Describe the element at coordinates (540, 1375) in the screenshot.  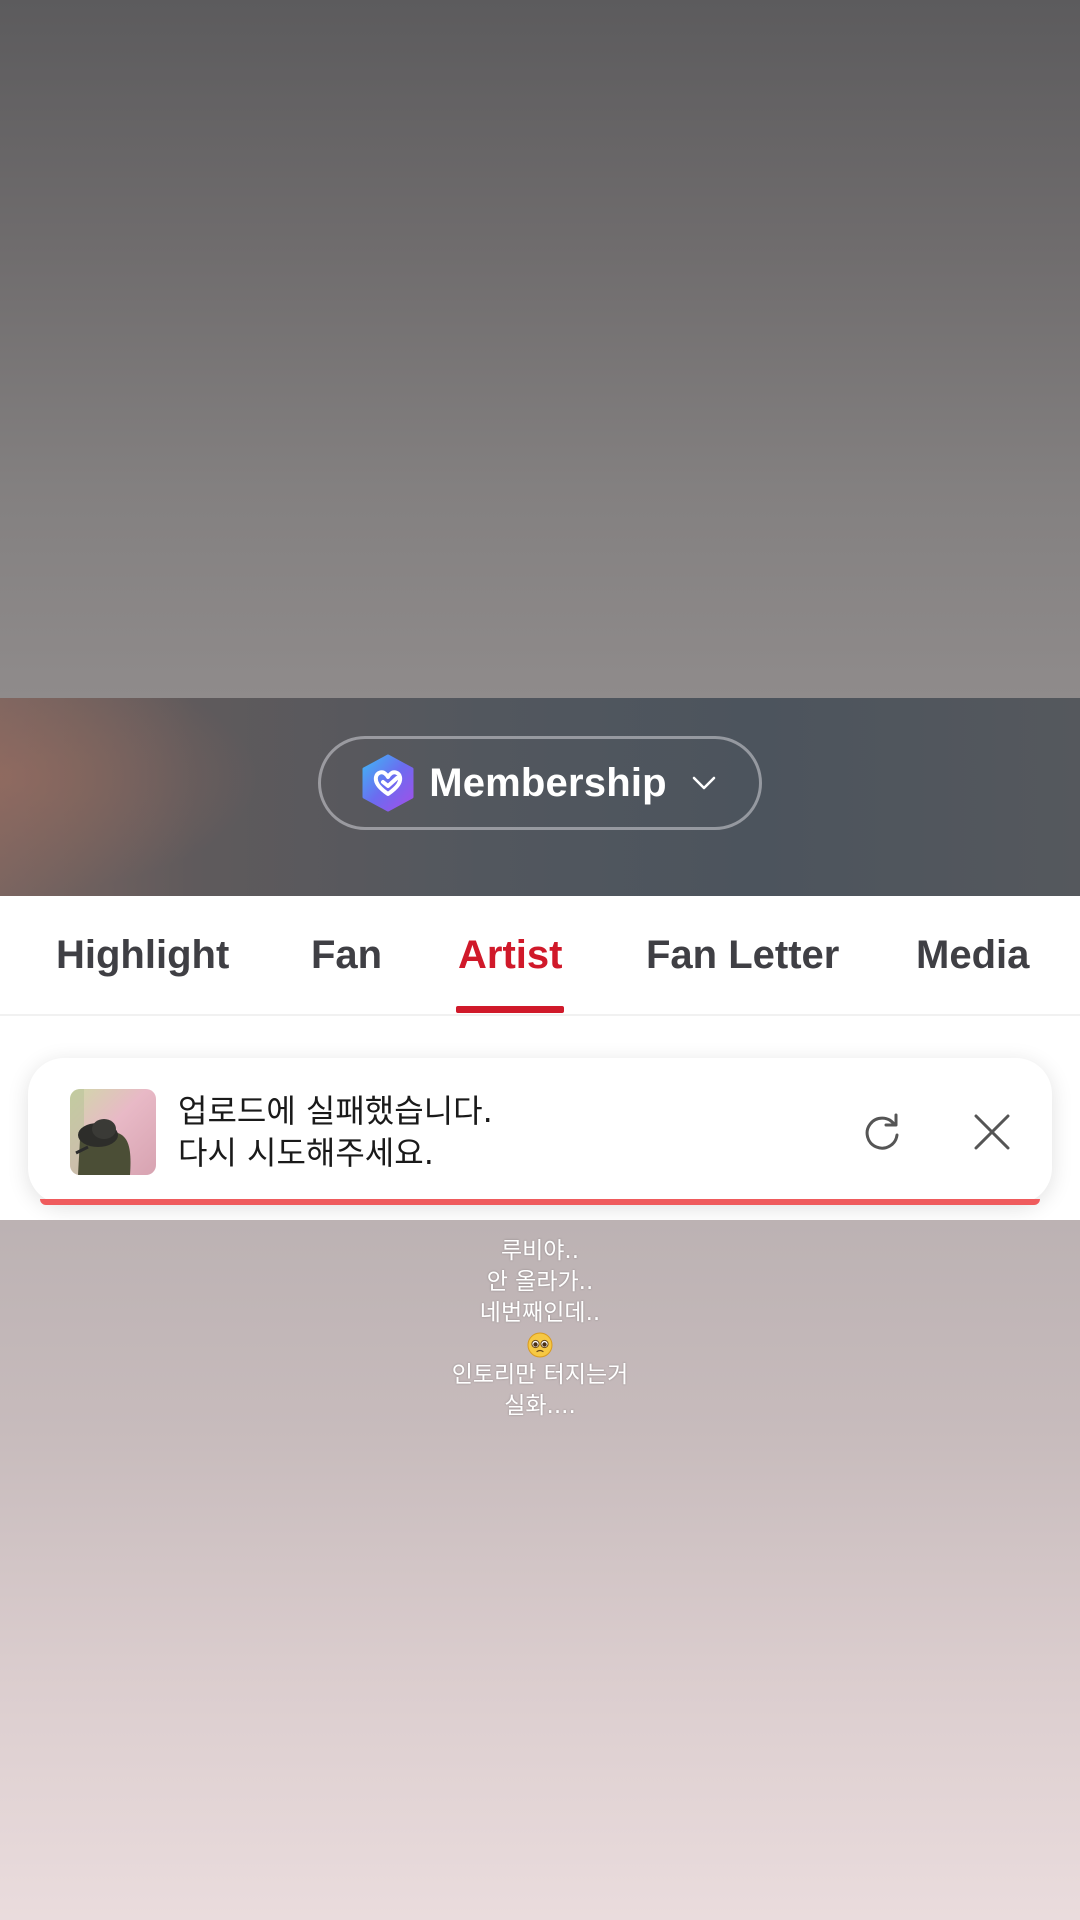
I see `story-line-5: 인토리만 터지는거` at that location.